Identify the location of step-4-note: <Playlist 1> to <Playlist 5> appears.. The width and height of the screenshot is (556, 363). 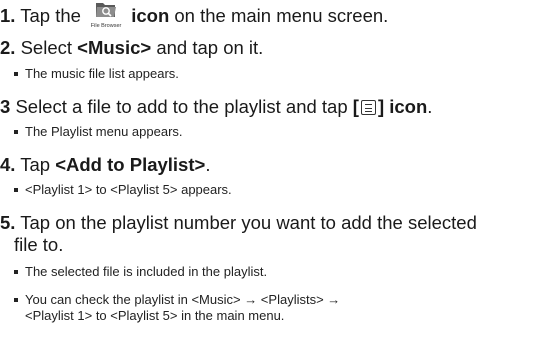
(123, 190).